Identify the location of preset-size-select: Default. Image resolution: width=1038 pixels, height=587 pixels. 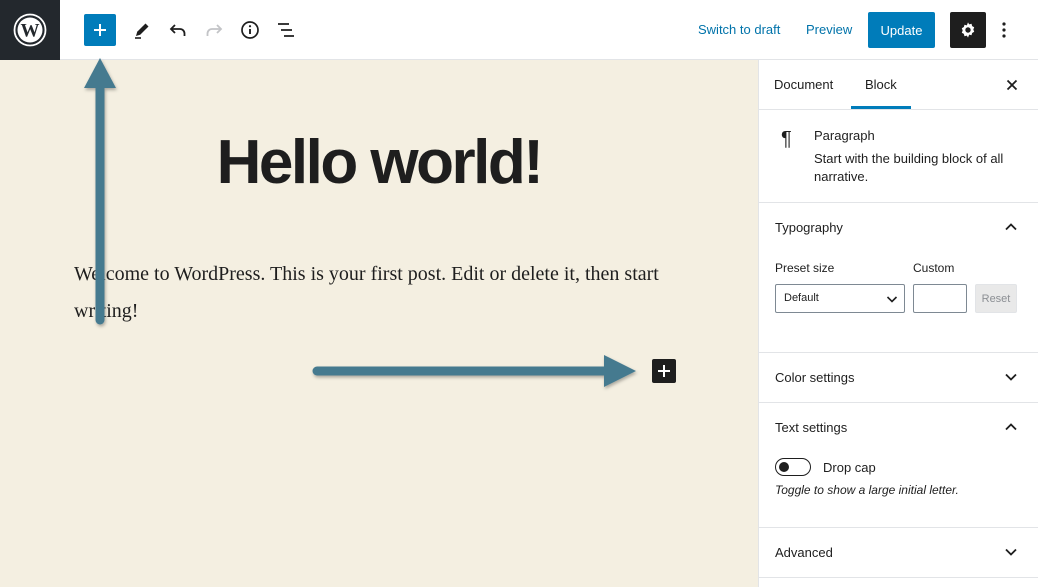
(840, 298).